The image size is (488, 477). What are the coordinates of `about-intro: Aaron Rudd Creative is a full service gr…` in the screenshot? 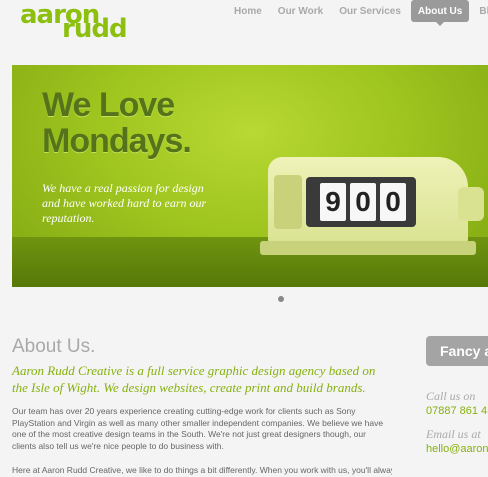 It's located at (194, 379).